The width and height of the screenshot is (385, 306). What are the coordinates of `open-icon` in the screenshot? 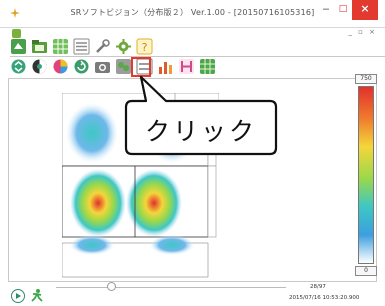 It's located at (18, 46).